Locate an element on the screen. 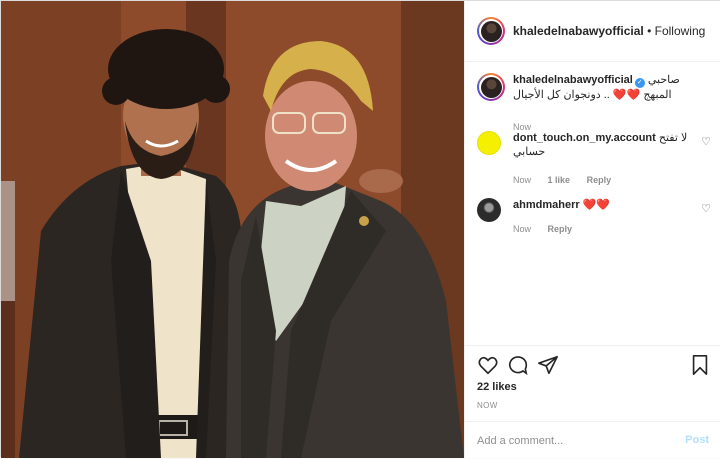  following-button: Following is located at coordinates (680, 31).